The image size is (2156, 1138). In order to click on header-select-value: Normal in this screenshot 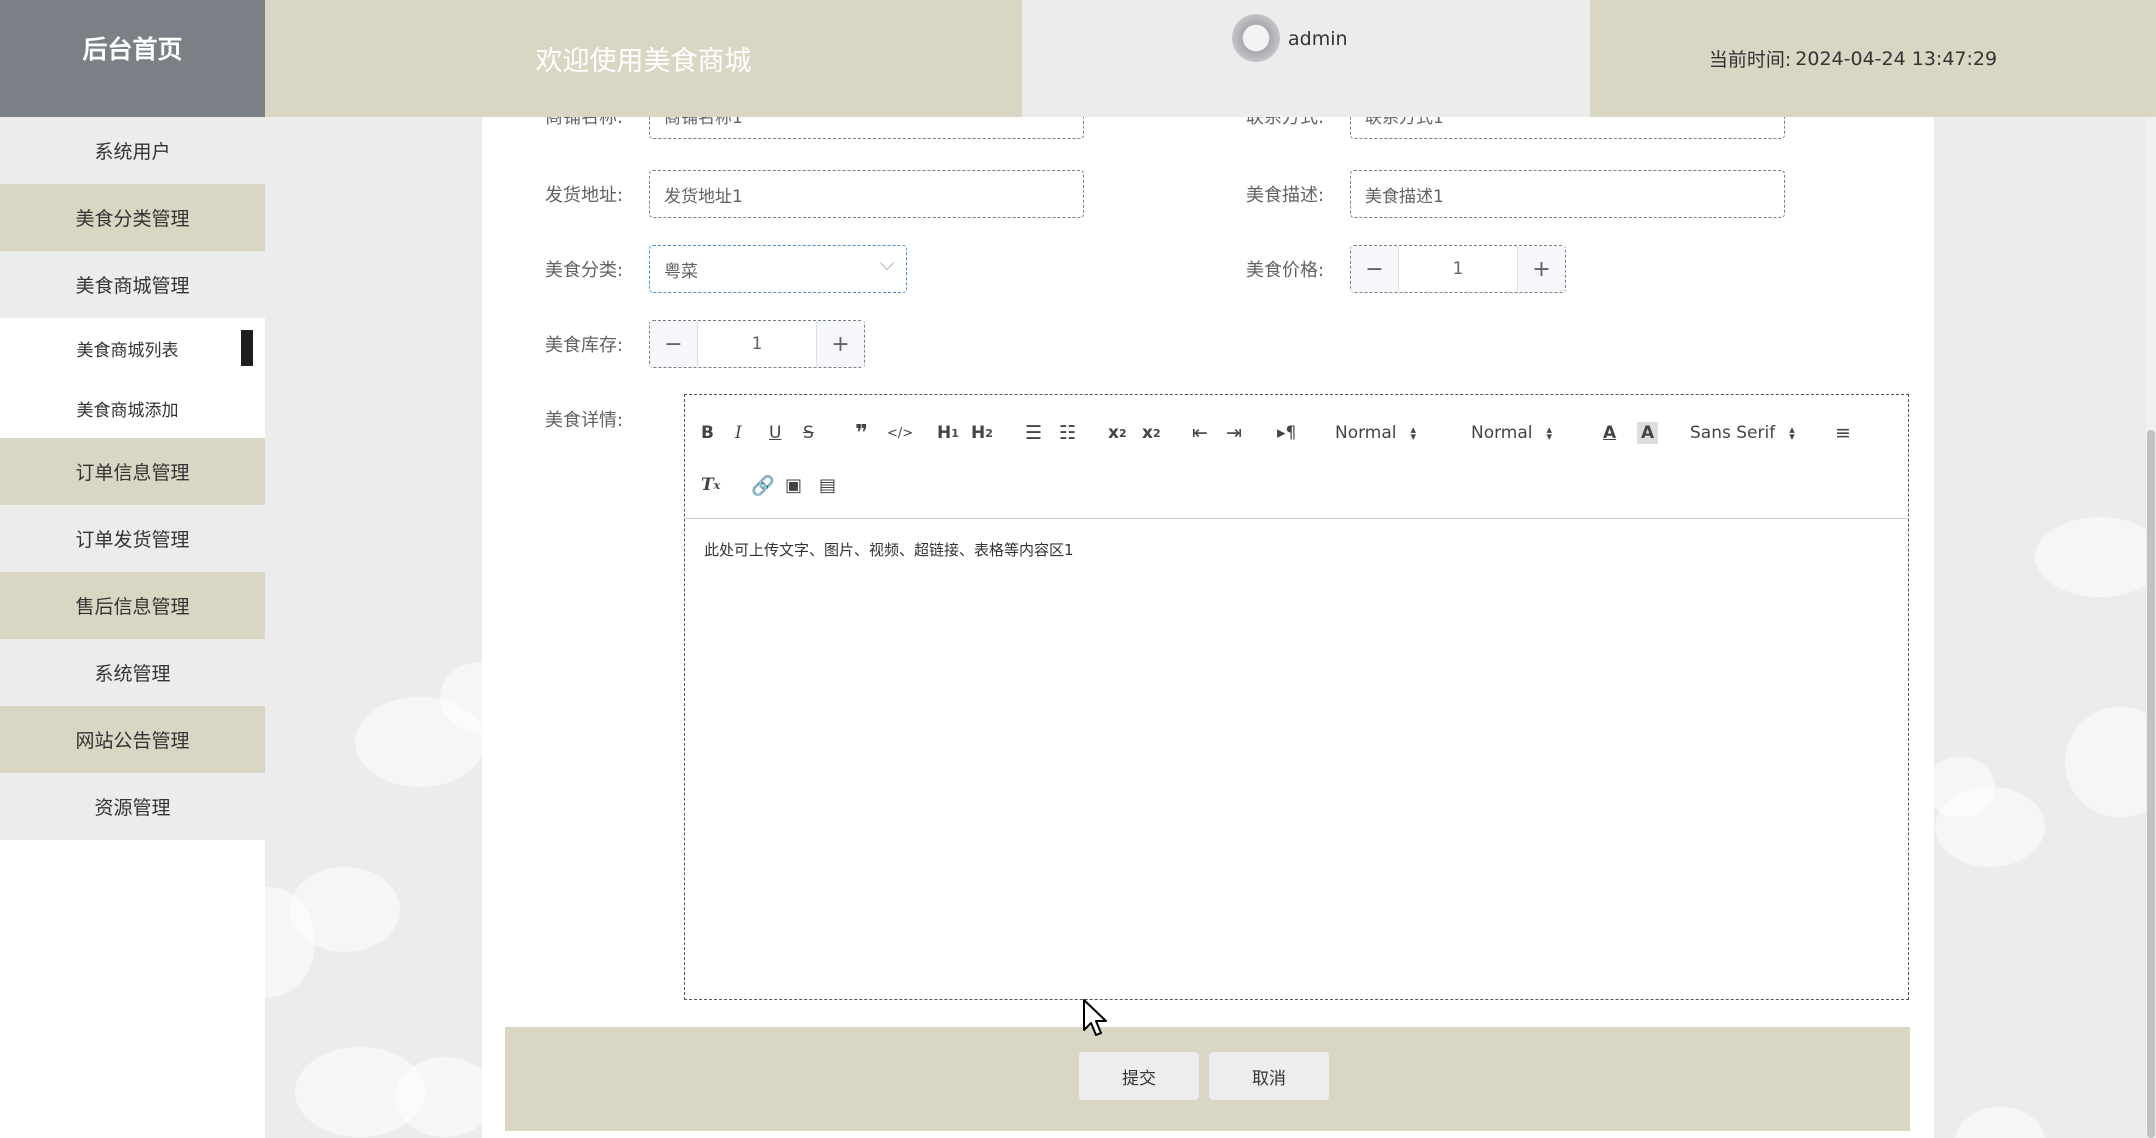, I will do `click(1366, 433)`.